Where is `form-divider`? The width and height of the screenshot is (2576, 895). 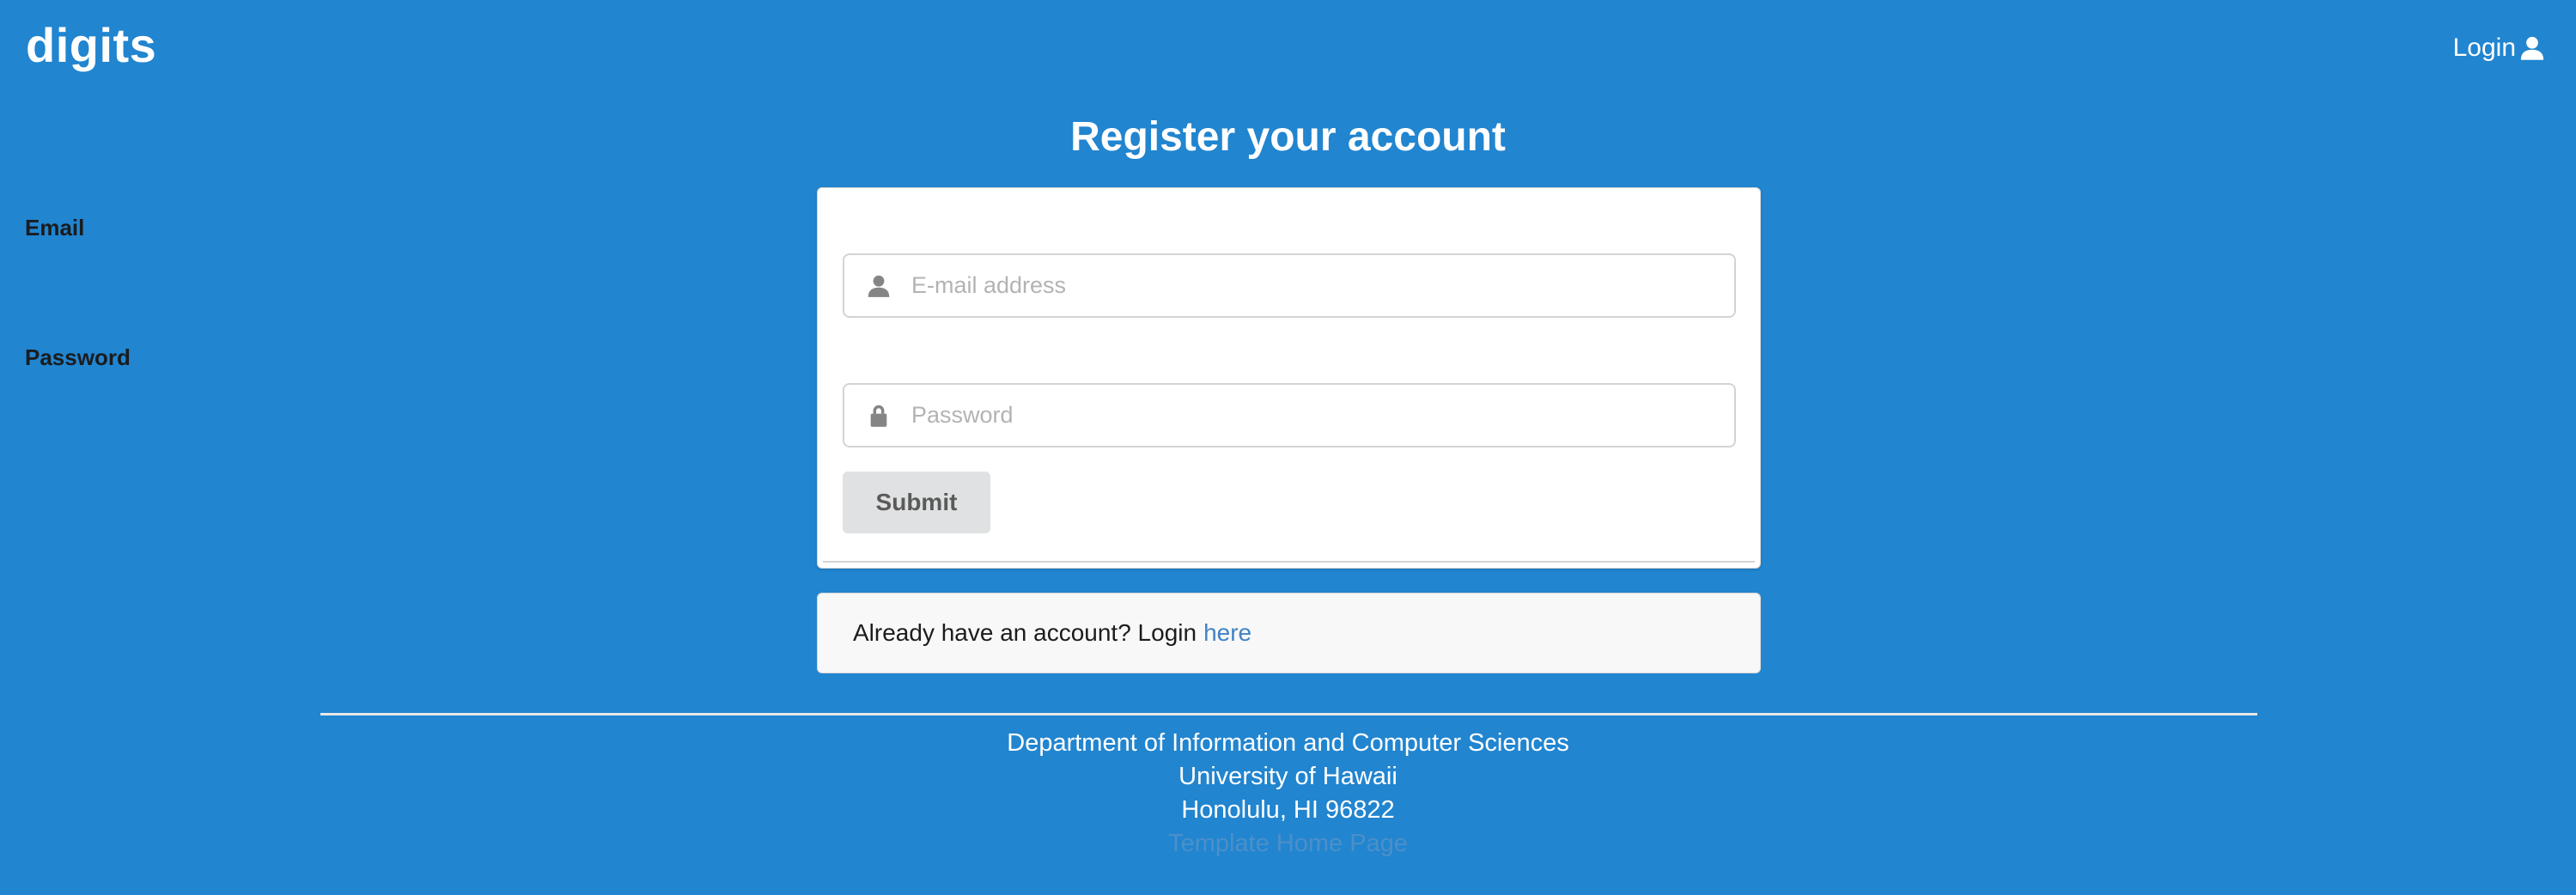 form-divider is located at coordinates (1289, 562).